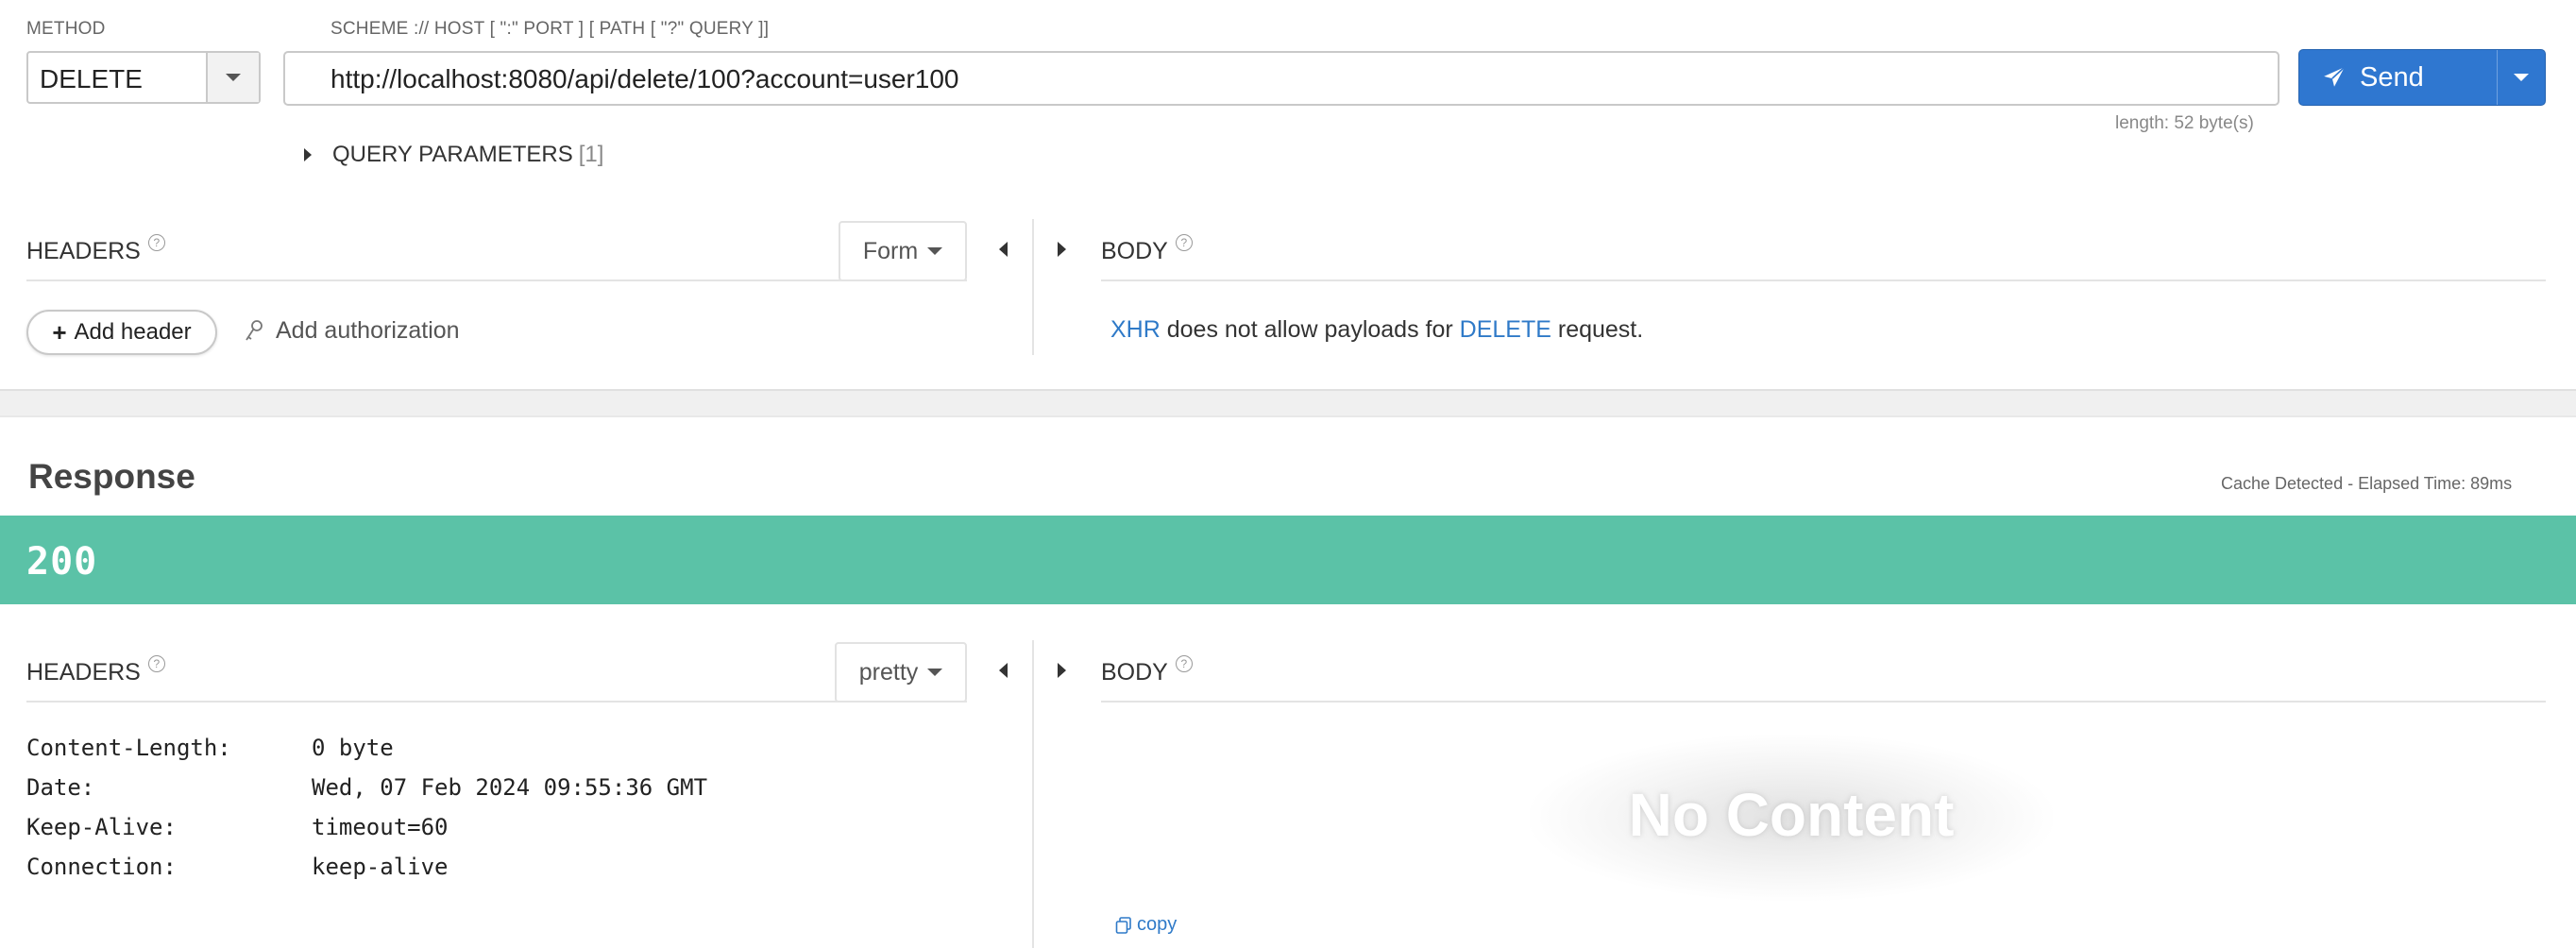 Image resolution: width=2576 pixels, height=948 pixels. I want to click on plus-icon: +, so click(59, 332).